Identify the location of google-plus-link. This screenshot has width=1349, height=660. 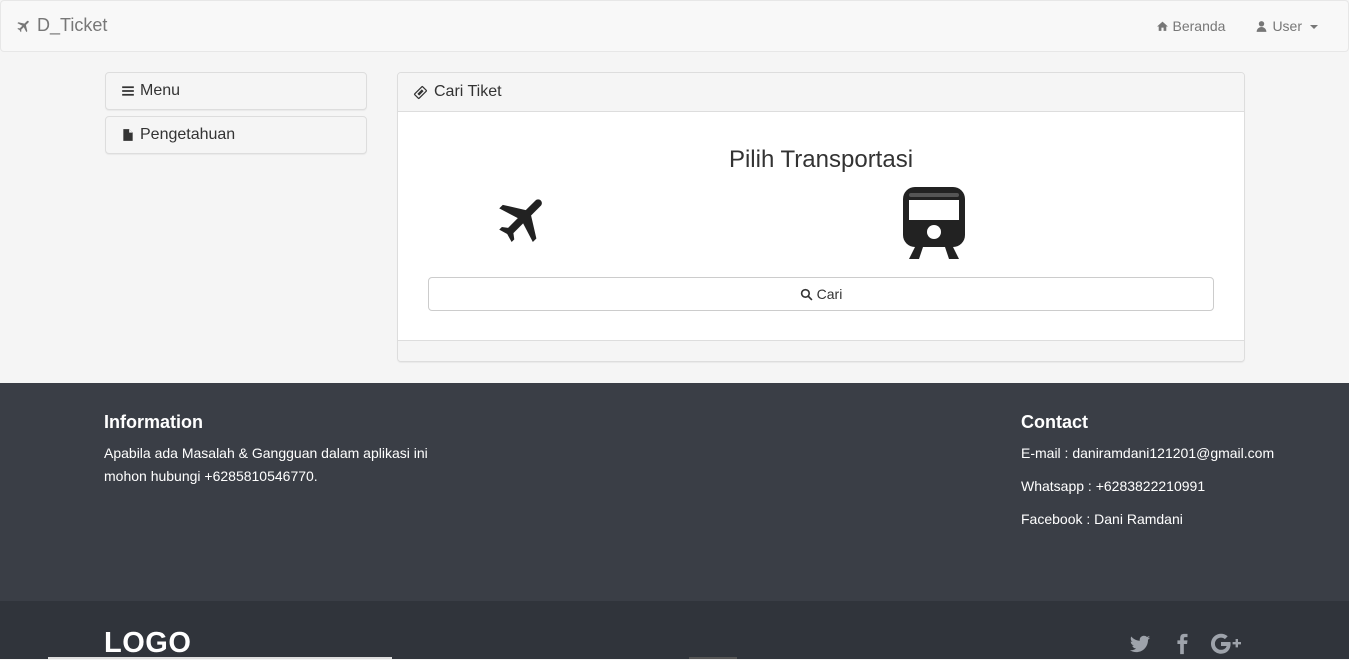
(1226, 644).